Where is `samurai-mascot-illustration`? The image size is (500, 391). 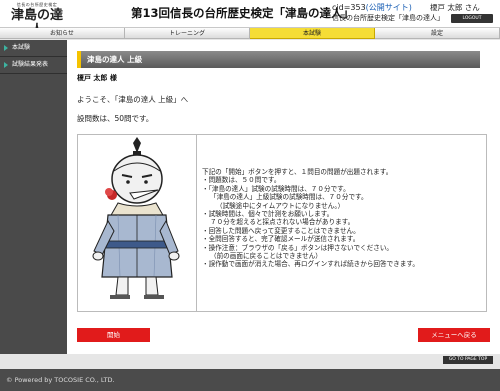 samurai-mascot-illustration is located at coordinates (137, 223).